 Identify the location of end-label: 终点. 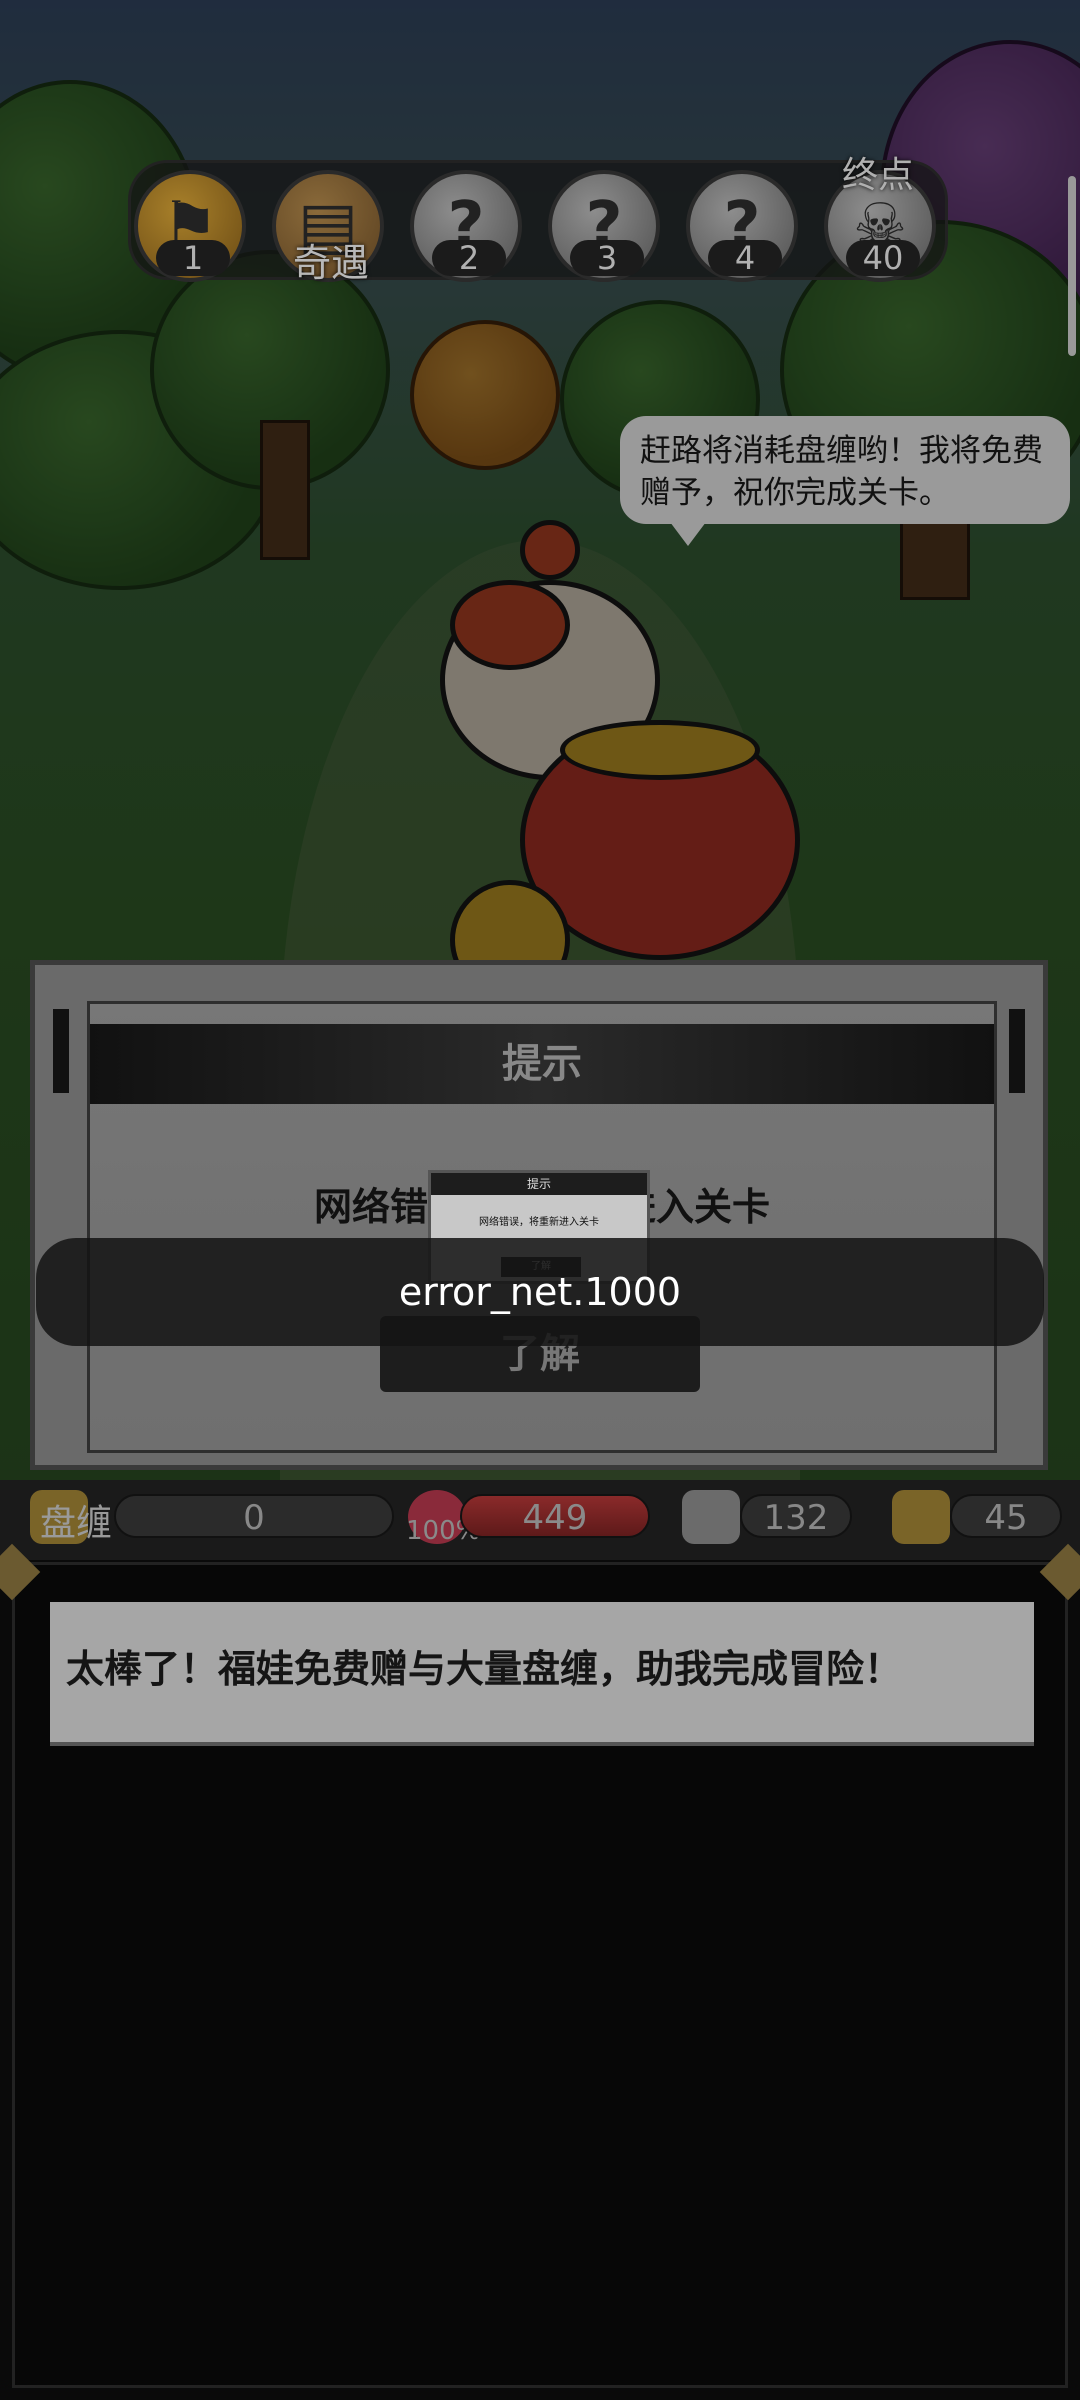
(878, 175).